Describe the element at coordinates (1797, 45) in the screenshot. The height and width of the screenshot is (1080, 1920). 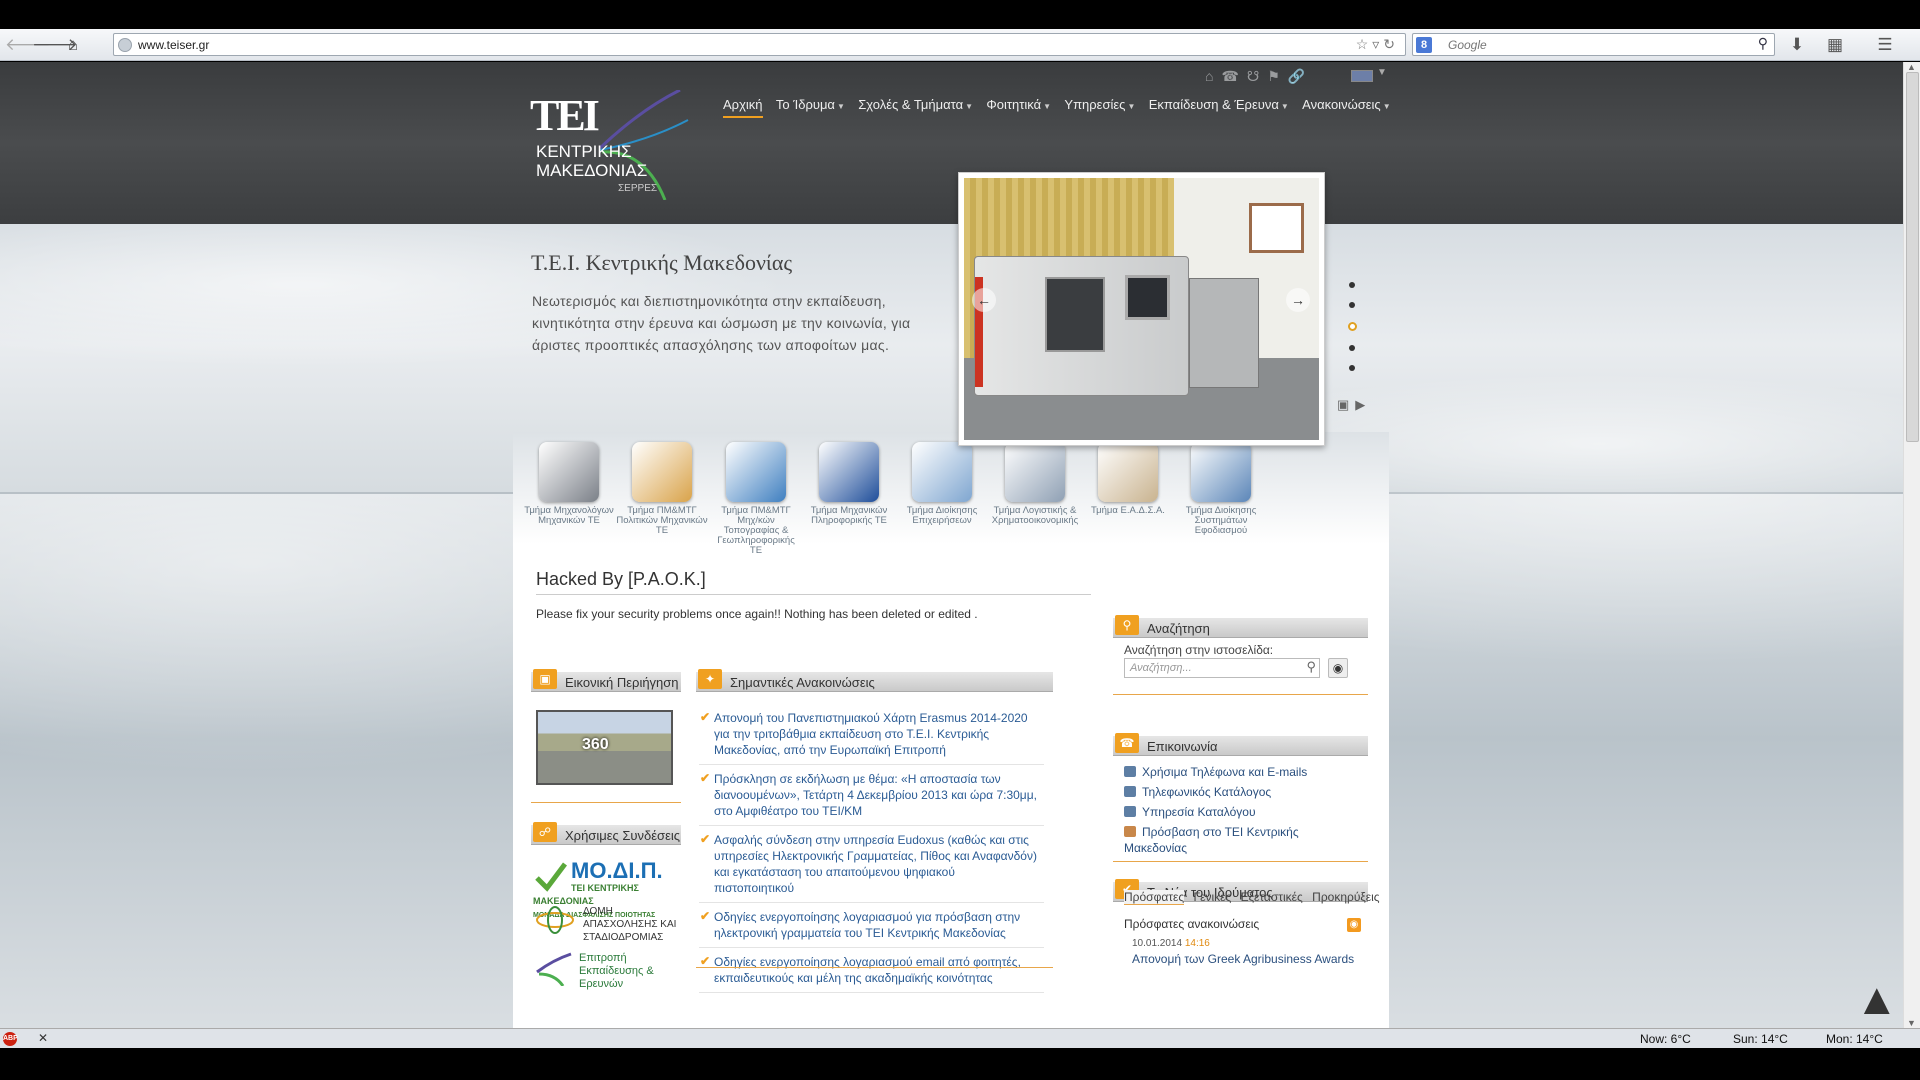
I see `downloads-icon: ⬇` at that location.